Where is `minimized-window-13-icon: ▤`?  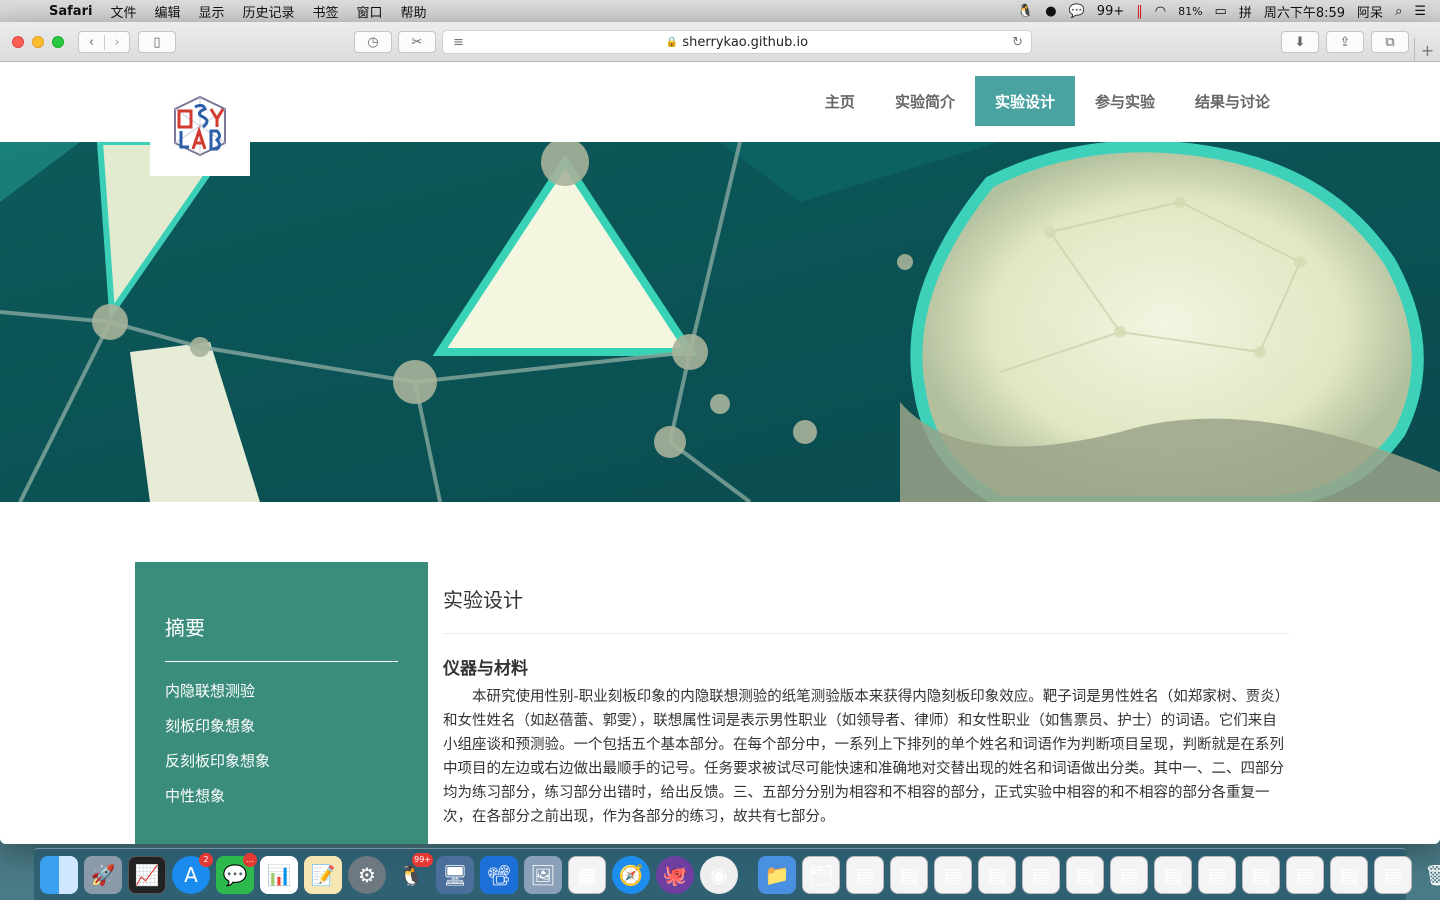
minimized-window-13-icon: ▤ is located at coordinates (1393, 874).